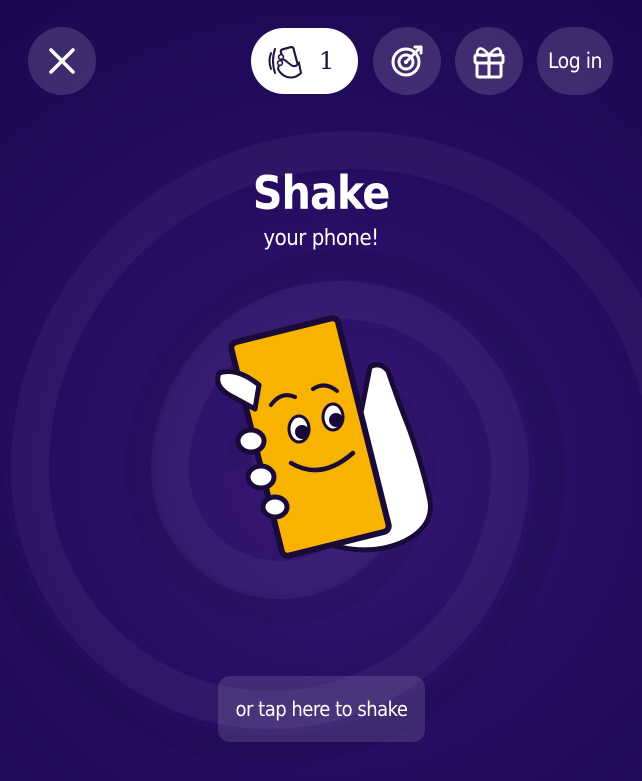 This screenshot has width=642, height=781. What do you see at coordinates (285, 62) in the screenshot?
I see `shake-hand-icon` at bounding box center [285, 62].